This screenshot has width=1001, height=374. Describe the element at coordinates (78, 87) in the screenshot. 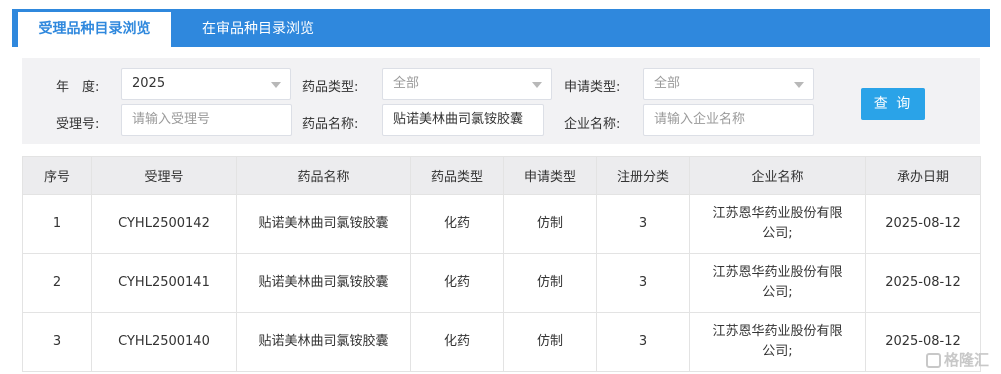

I see `year-label: 年 度:` at that location.